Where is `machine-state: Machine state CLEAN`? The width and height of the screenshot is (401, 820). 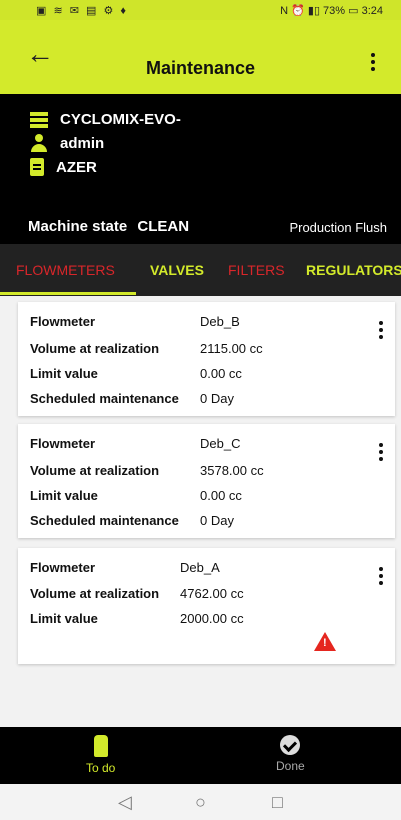 machine-state: Machine state CLEAN is located at coordinates (111, 226).